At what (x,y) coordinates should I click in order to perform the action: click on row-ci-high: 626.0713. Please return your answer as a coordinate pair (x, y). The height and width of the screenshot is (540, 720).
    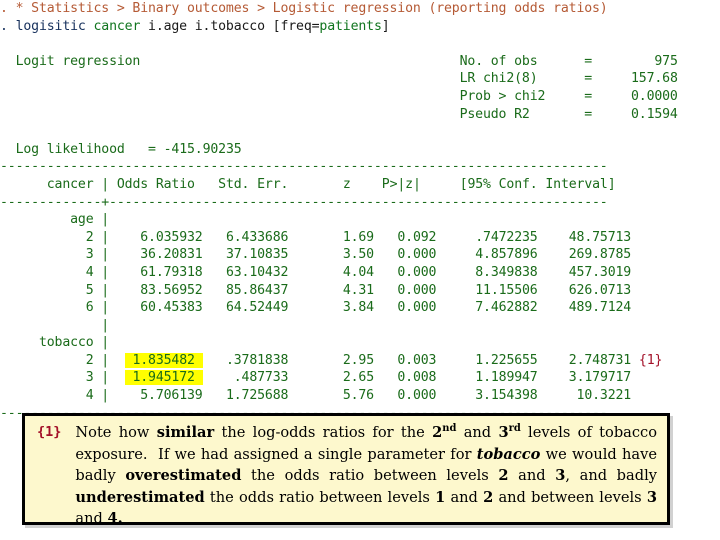
    Looking at the image, I should click on (600, 290).